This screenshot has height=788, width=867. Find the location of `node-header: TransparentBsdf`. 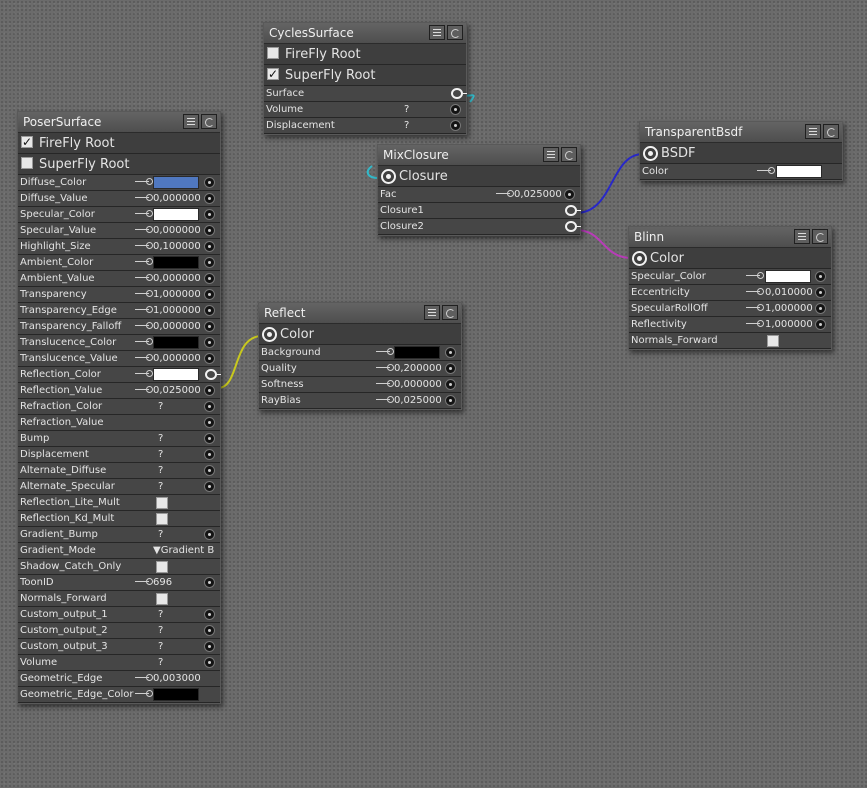

node-header: TransparentBsdf is located at coordinates (741, 132).